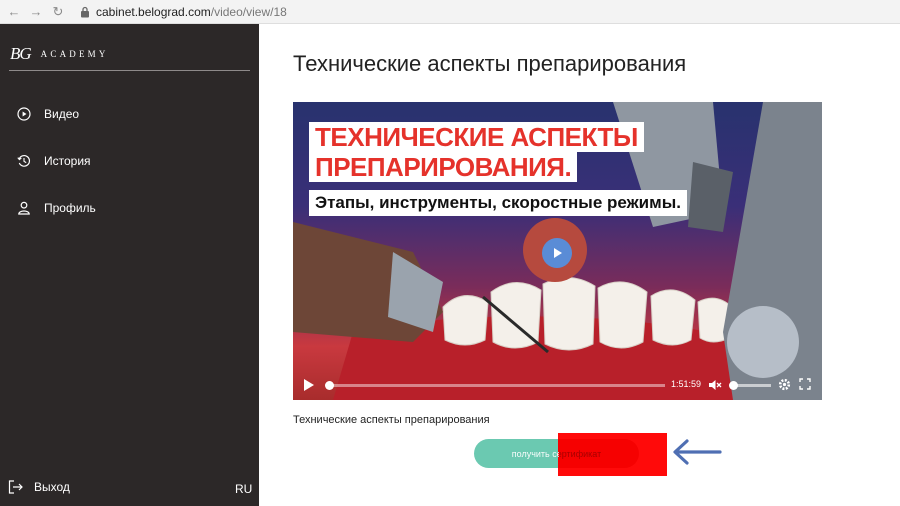 The height and width of the screenshot is (506, 900). I want to click on video-controls: 1:51:59, so click(557, 385).